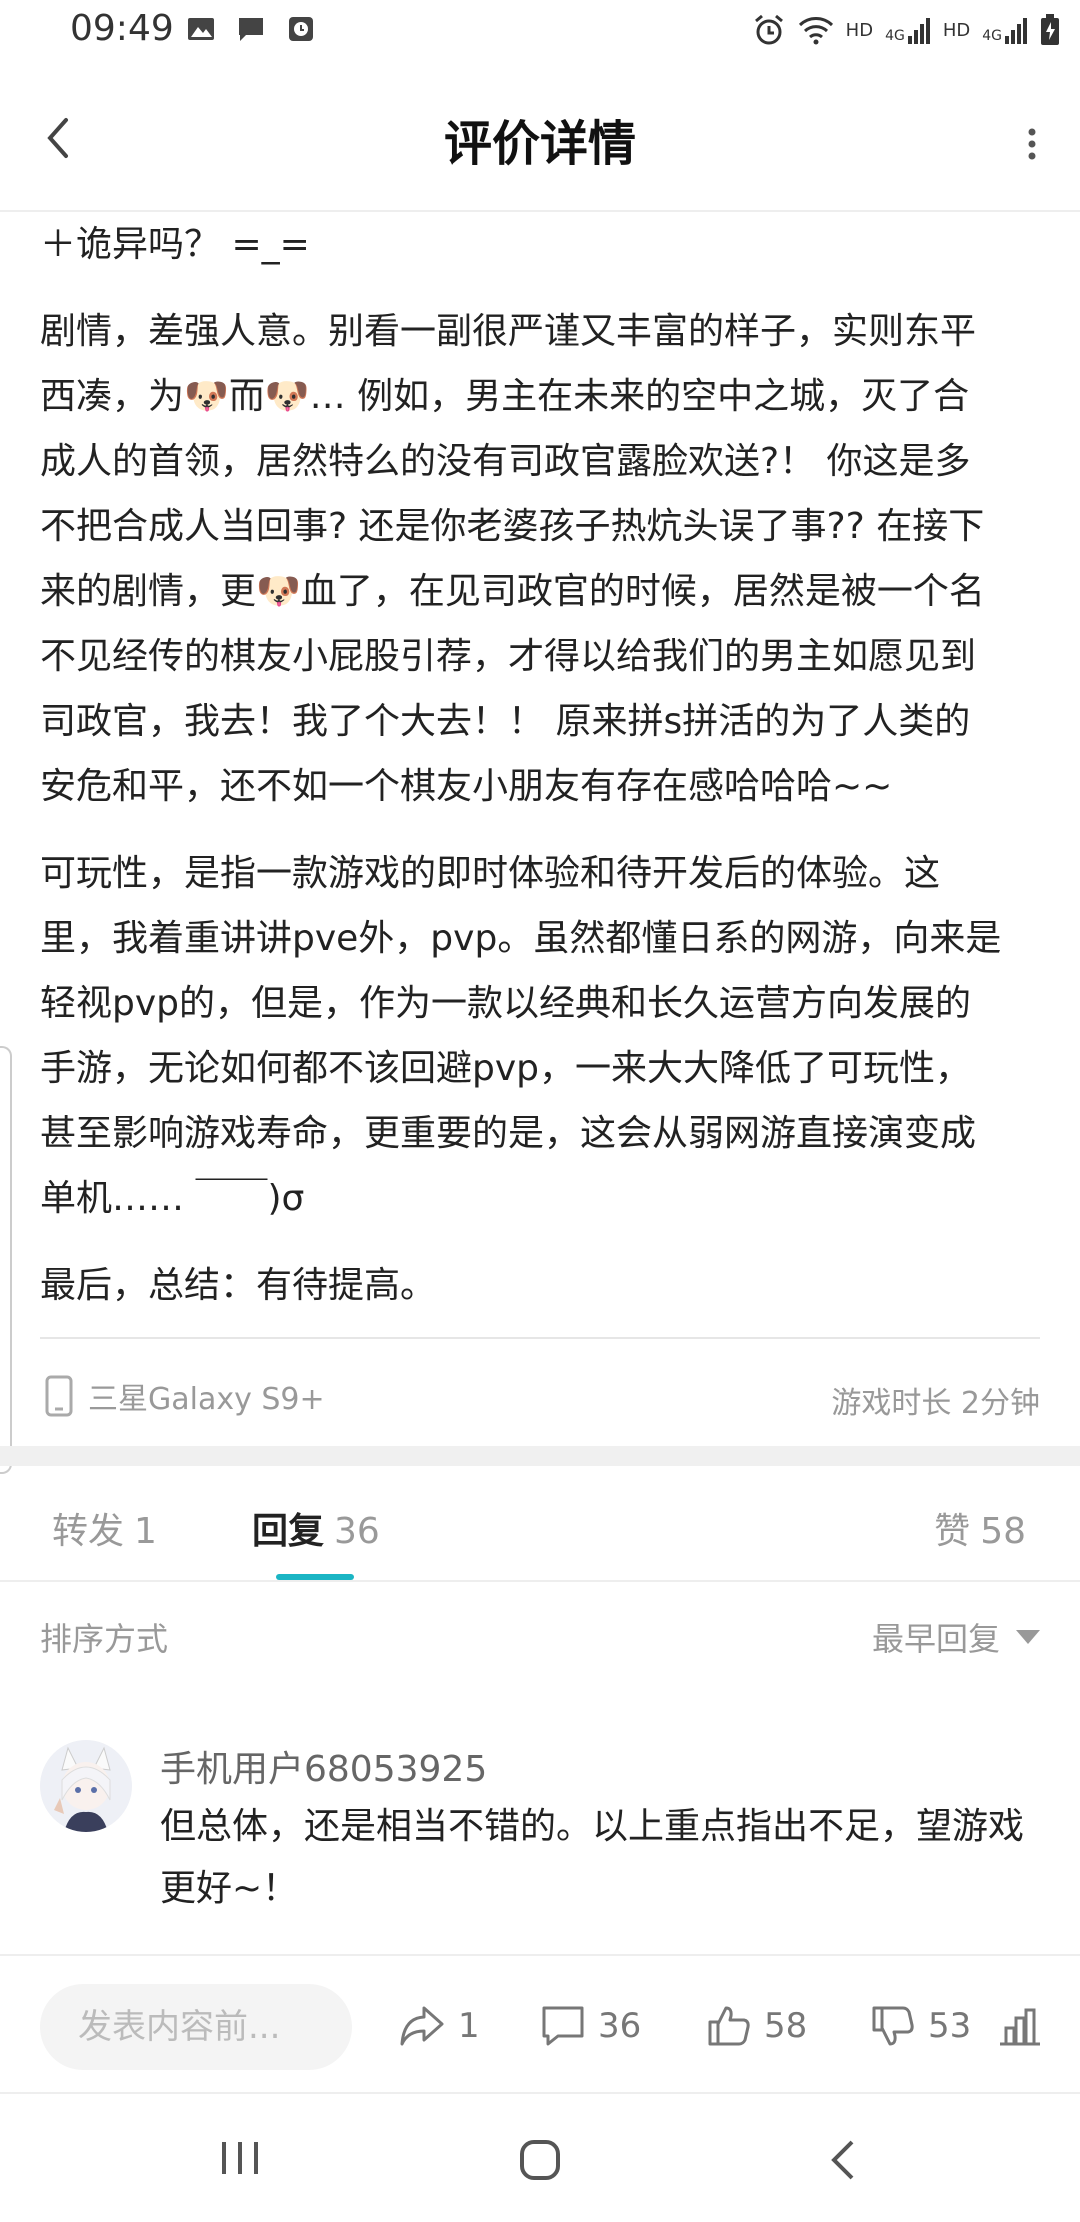  I want to click on status-bar: 09:49 HD 4G HD 4G, so click(540, 32).